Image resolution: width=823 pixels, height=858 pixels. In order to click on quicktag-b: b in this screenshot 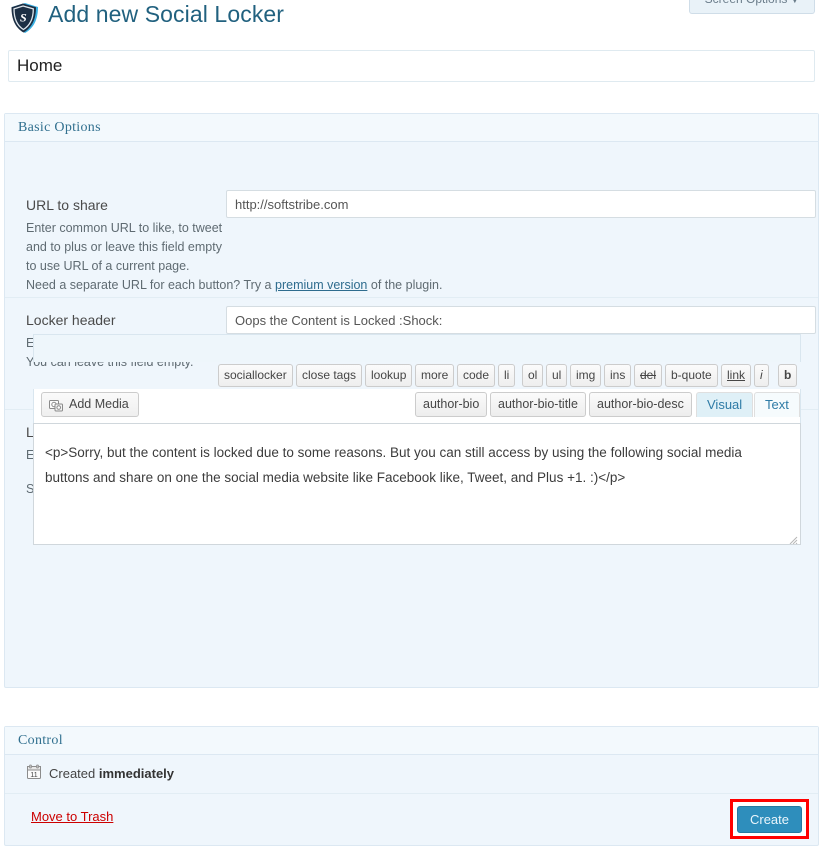, I will do `click(788, 375)`.